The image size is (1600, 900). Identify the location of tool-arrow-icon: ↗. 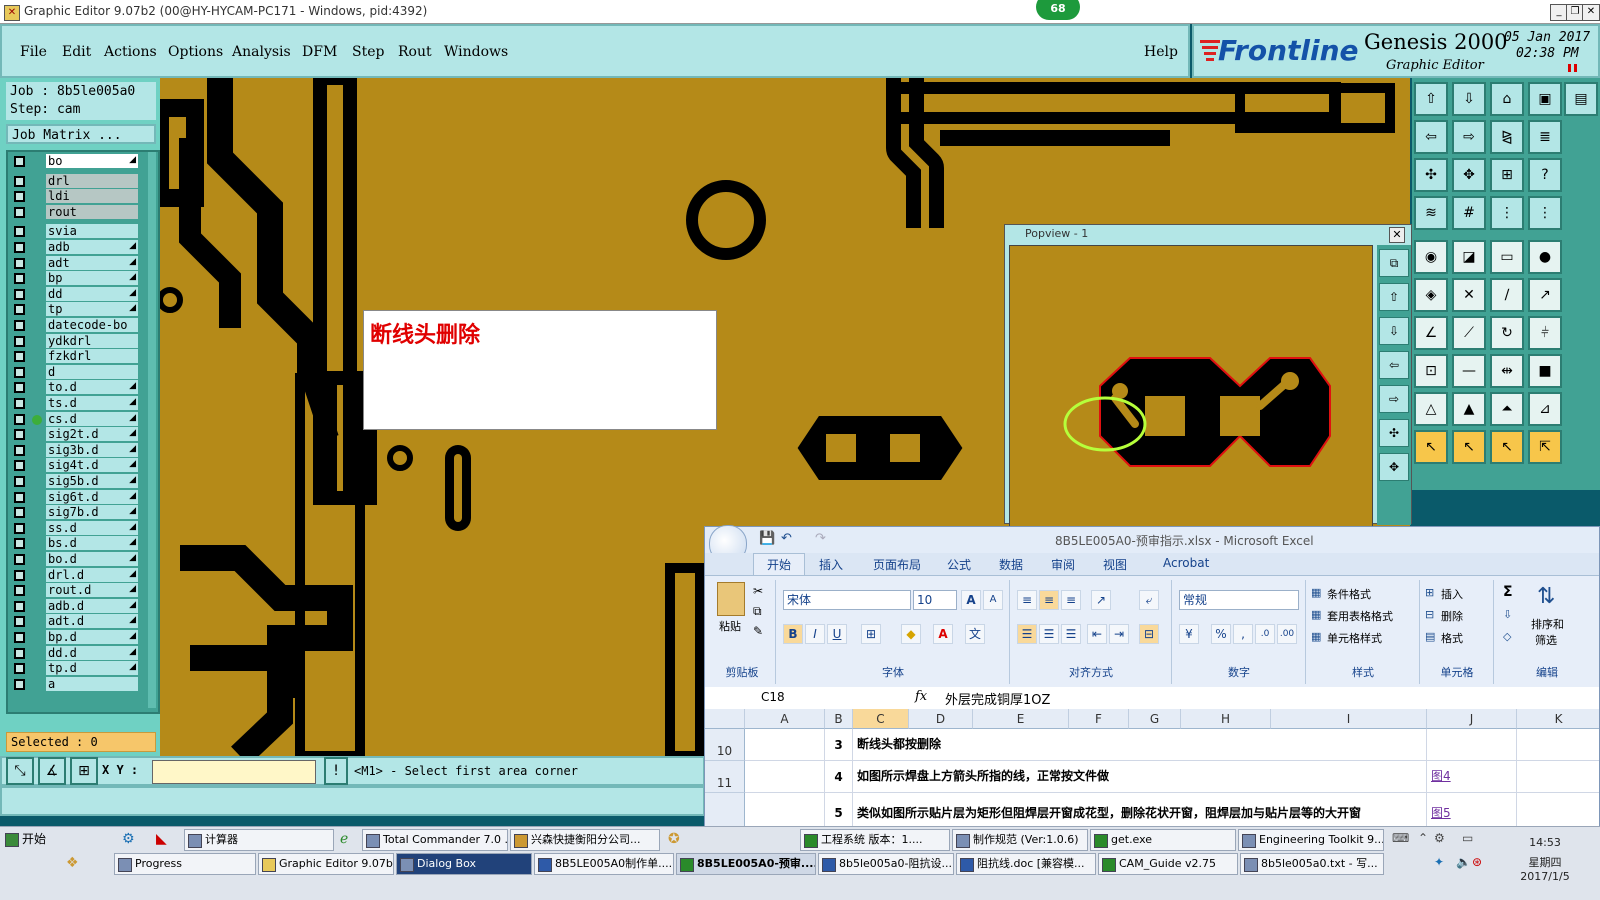
(1545, 295).